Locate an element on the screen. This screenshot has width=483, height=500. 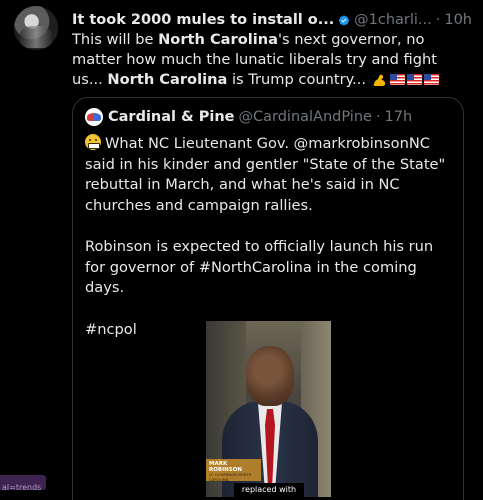
quoted-tweet-header: Cardinal & Pine @CardinalAndPine · 17h is located at coordinates (248, 117).